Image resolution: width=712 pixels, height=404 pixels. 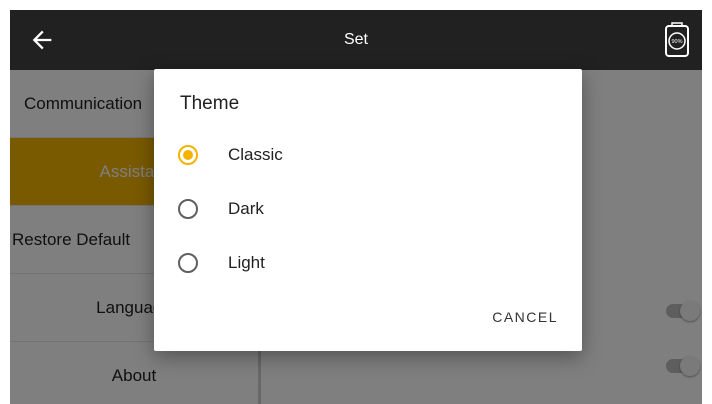 I want to click on cancel-button: CANCEL, so click(x=525, y=317).